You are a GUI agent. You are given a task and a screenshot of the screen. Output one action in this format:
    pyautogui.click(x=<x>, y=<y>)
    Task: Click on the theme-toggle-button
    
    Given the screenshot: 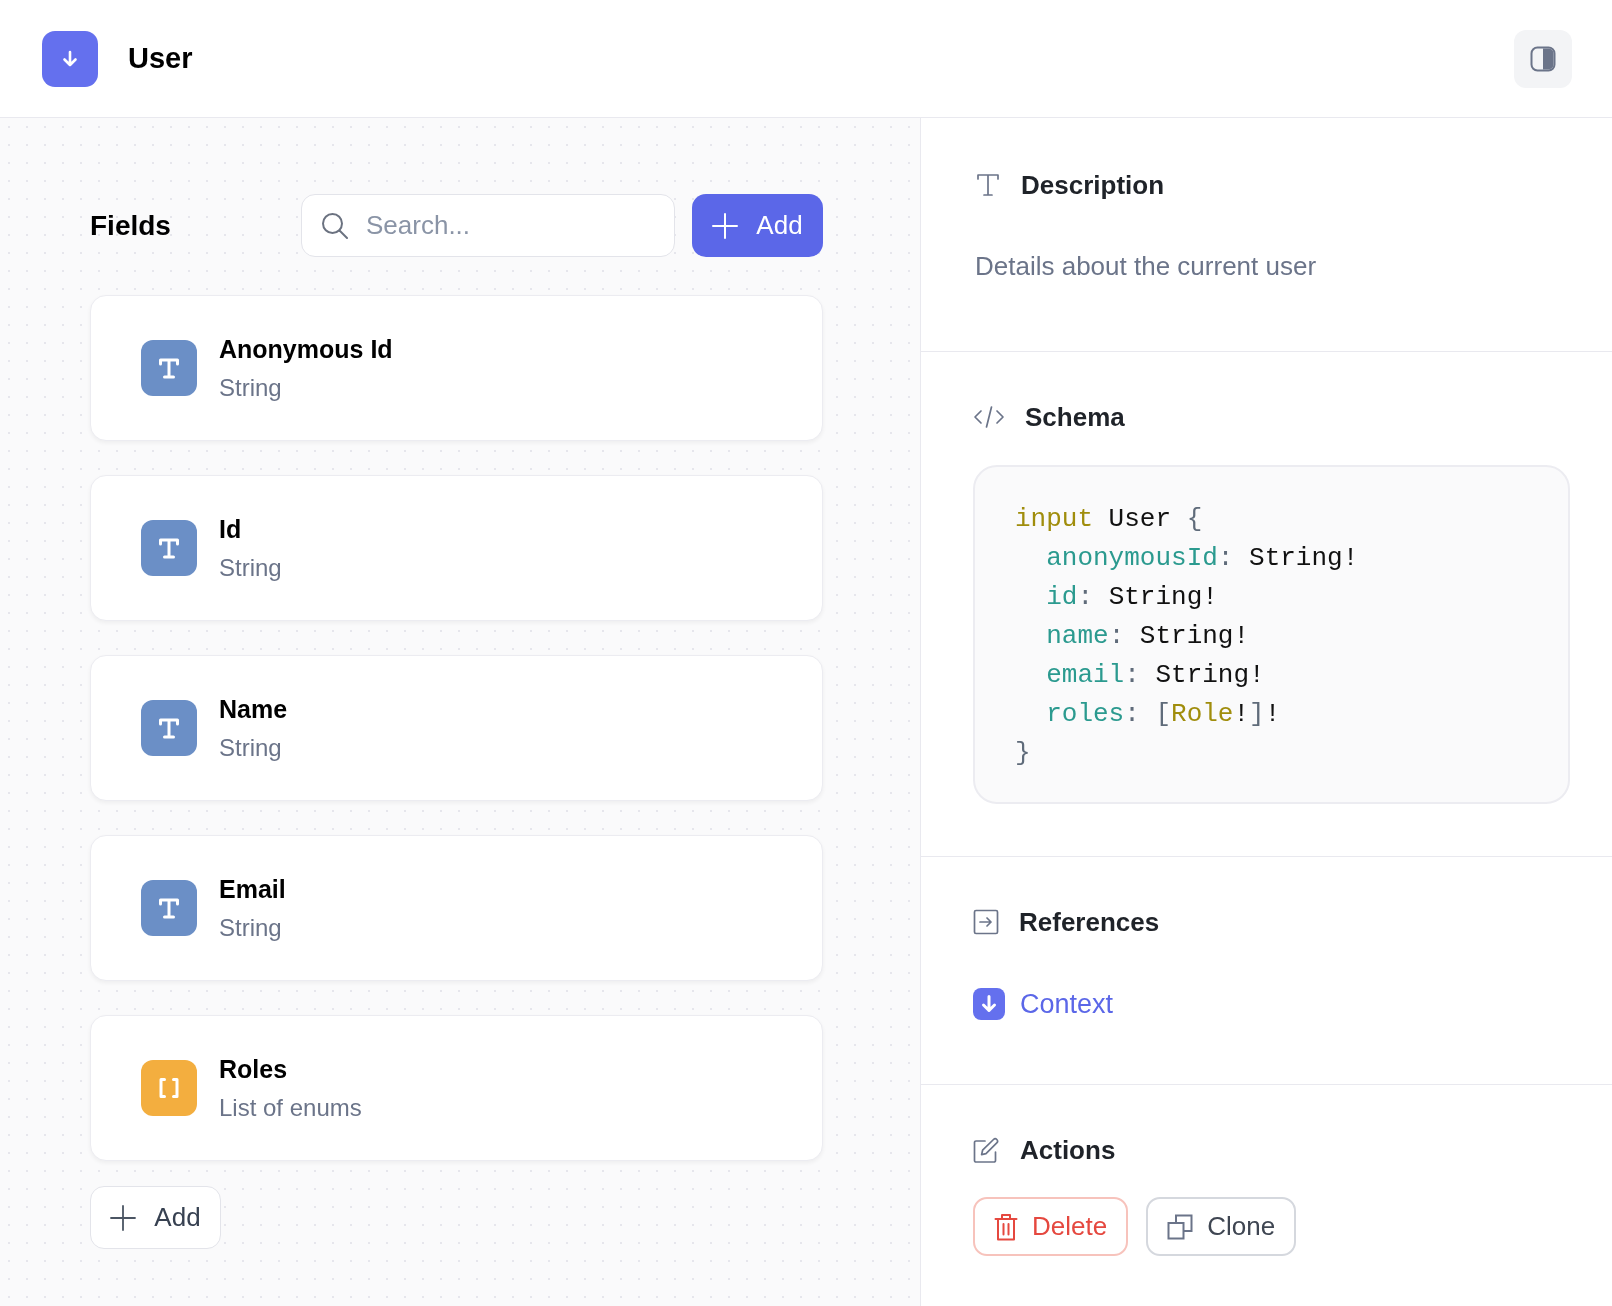 What is the action you would take?
    pyautogui.click(x=1543, y=58)
    